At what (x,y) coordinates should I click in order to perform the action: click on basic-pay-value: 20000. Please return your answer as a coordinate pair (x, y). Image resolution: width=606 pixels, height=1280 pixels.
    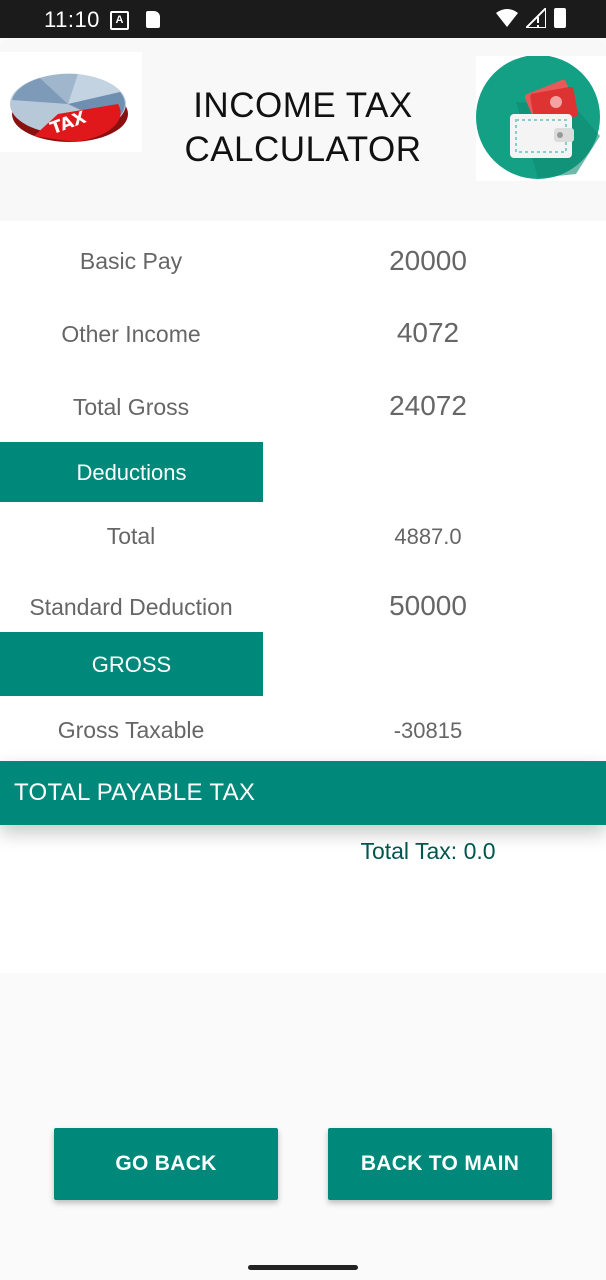
    Looking at the image, I should click on (428, 260).